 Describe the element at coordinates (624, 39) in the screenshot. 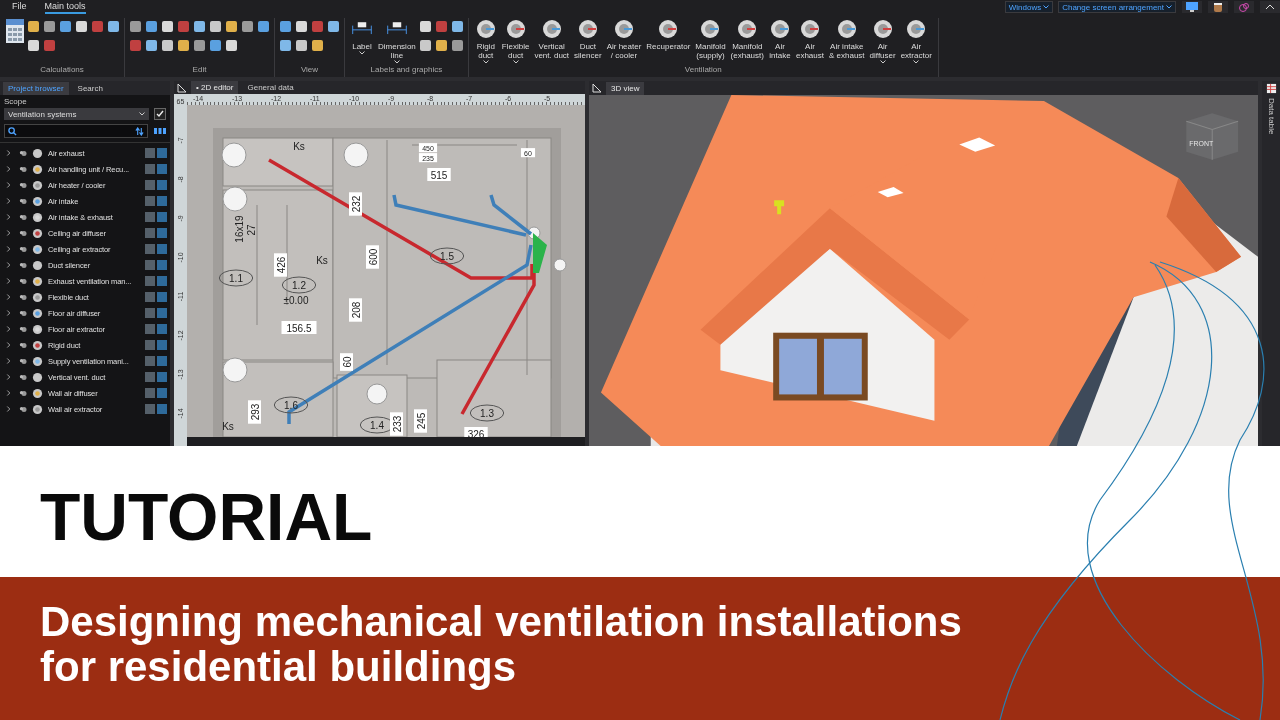

I see `ribbon-button: Air heater / cooler` at that location.